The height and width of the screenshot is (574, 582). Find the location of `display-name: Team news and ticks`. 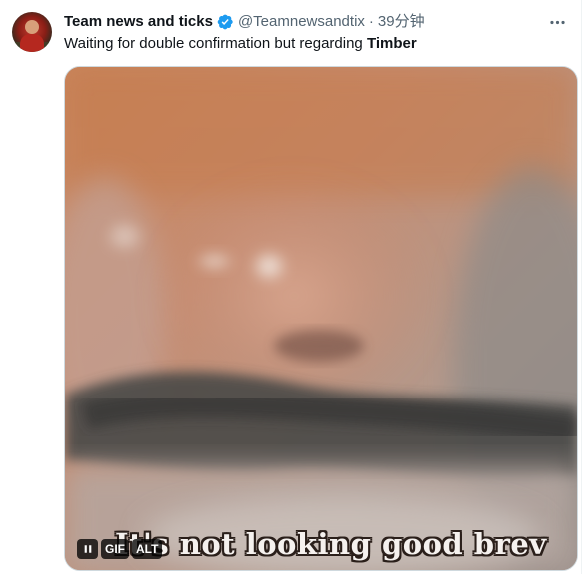

display-name: Team news and ticks is located at coordinates (138, 22).